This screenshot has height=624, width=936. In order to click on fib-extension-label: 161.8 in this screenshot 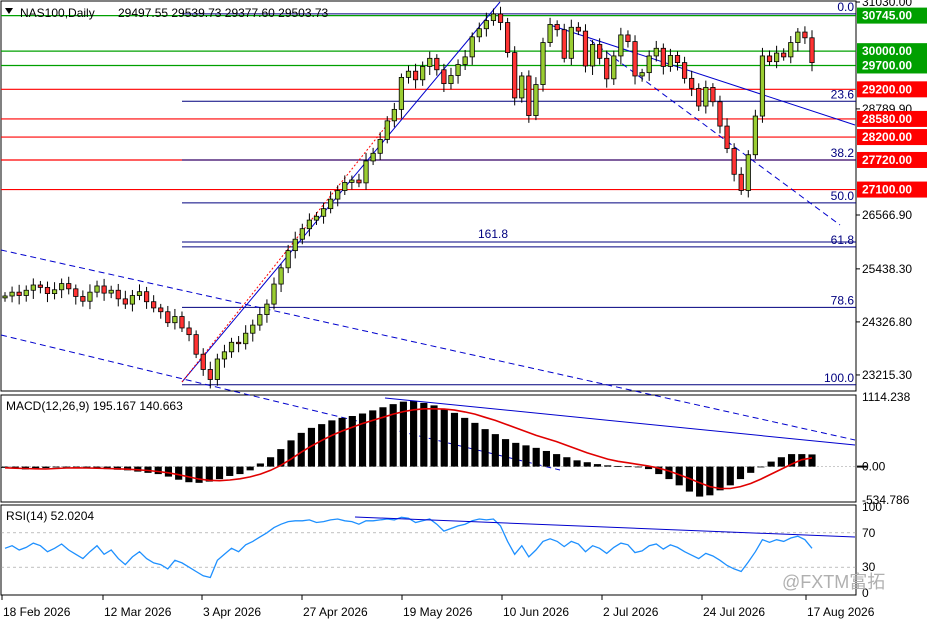, I will do `click(493, 234)`.